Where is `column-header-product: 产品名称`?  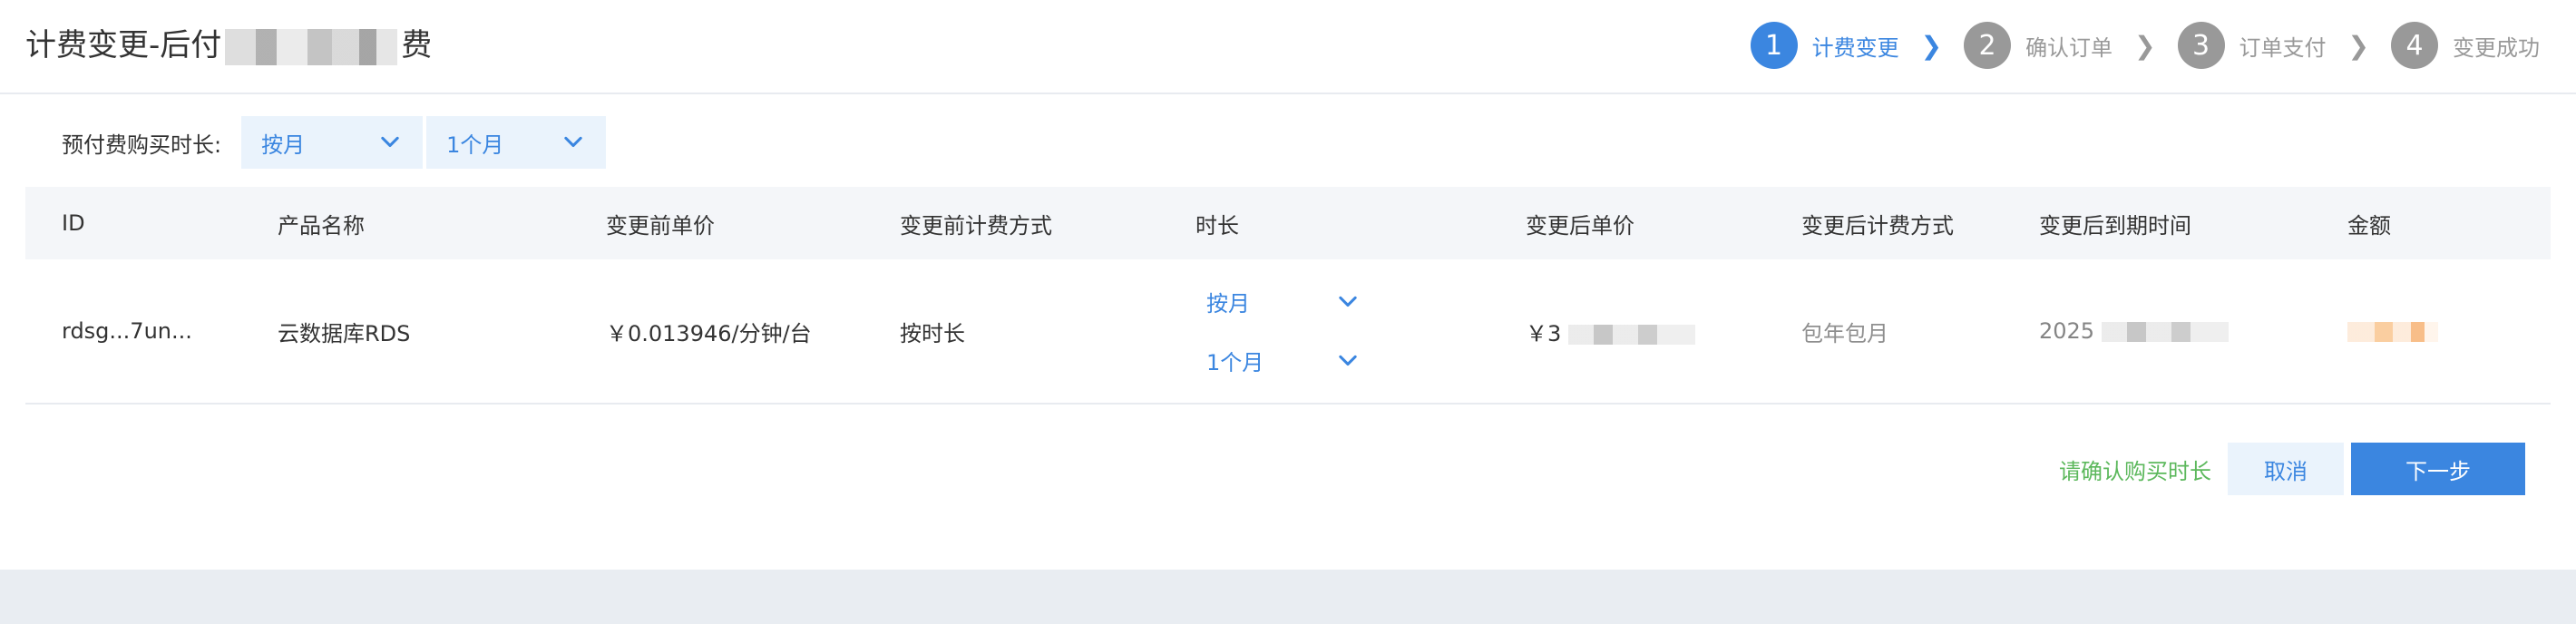
column-header-product: 产品名称 is located at coordinates (321, 225).